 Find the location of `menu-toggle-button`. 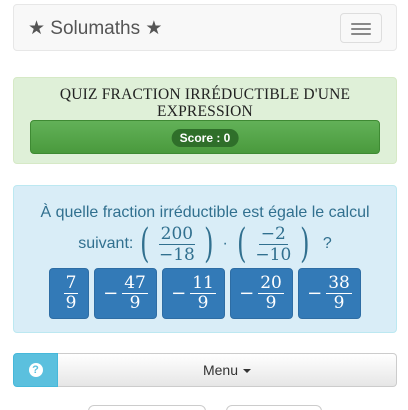

menu-toggle-button is located at coordinates (361, 28).